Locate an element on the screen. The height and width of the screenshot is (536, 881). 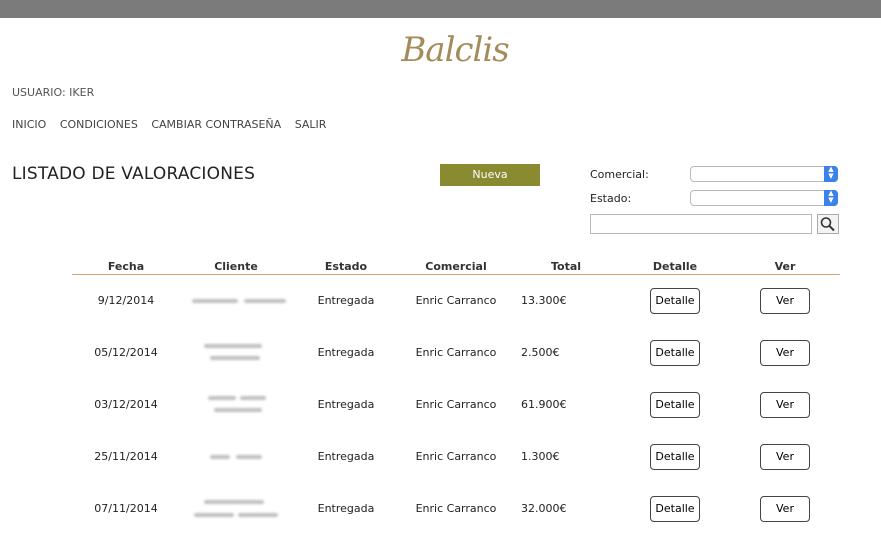
fecha-cell: 03/12/2014 is located at coordinates (126, 404).